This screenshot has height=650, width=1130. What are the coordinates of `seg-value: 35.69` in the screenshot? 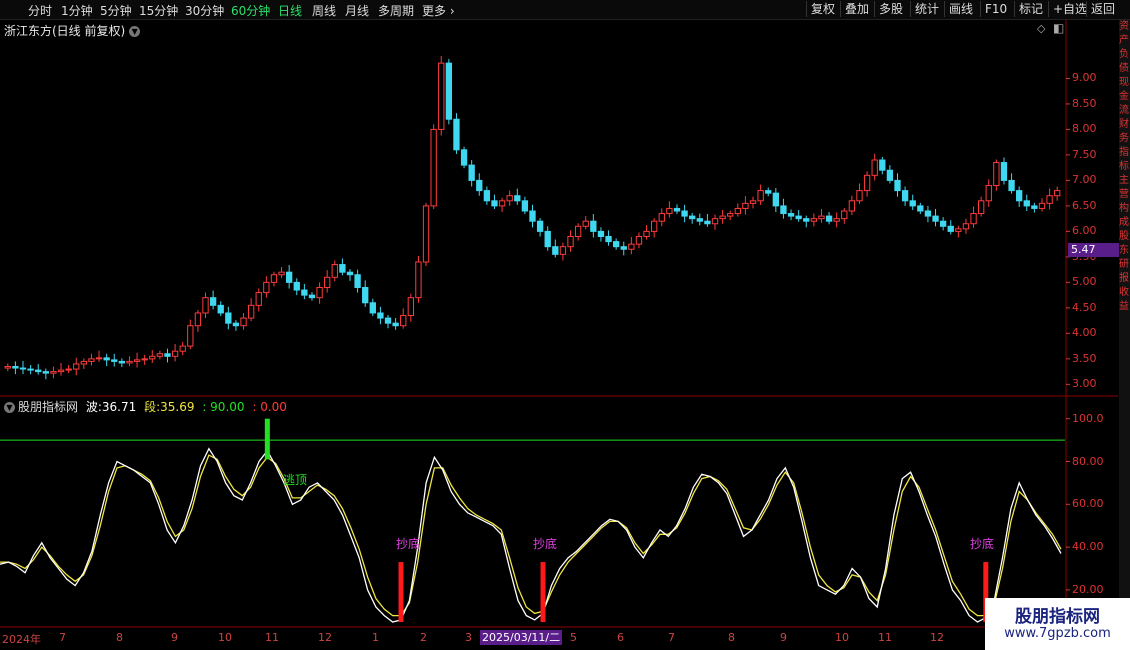 It's located at (177, 407).